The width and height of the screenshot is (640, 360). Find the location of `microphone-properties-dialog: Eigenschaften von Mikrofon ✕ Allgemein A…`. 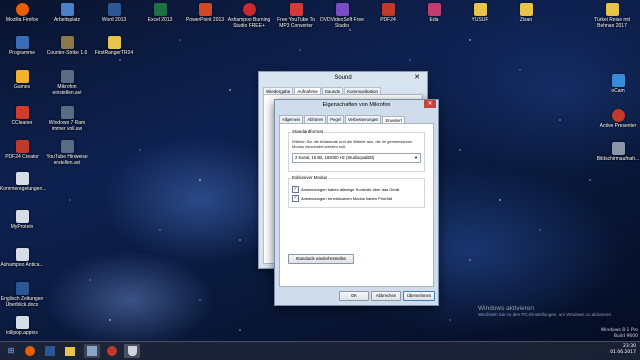

microphone-properties-dialog: Eigenschaften von Mikrofon ✕ Allgemein A… is located at coordinates (356, 202).